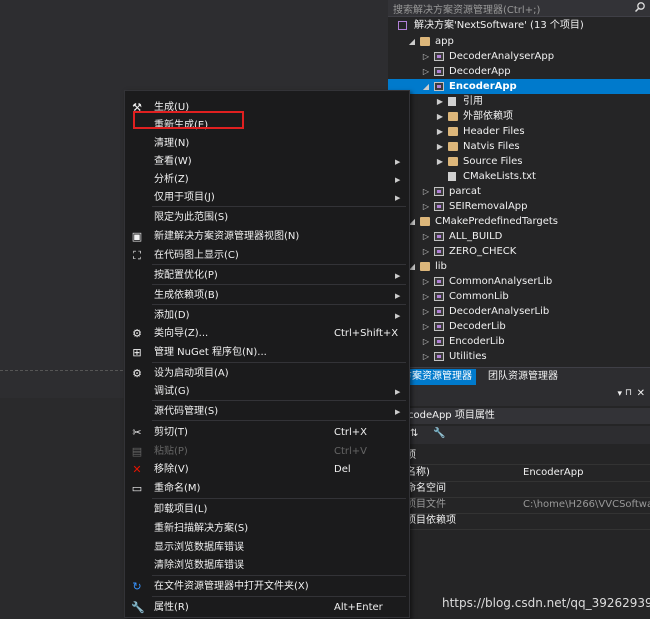  I want to click on menu-item: ⚙ 设为启动项目(A), so click(267, 374).